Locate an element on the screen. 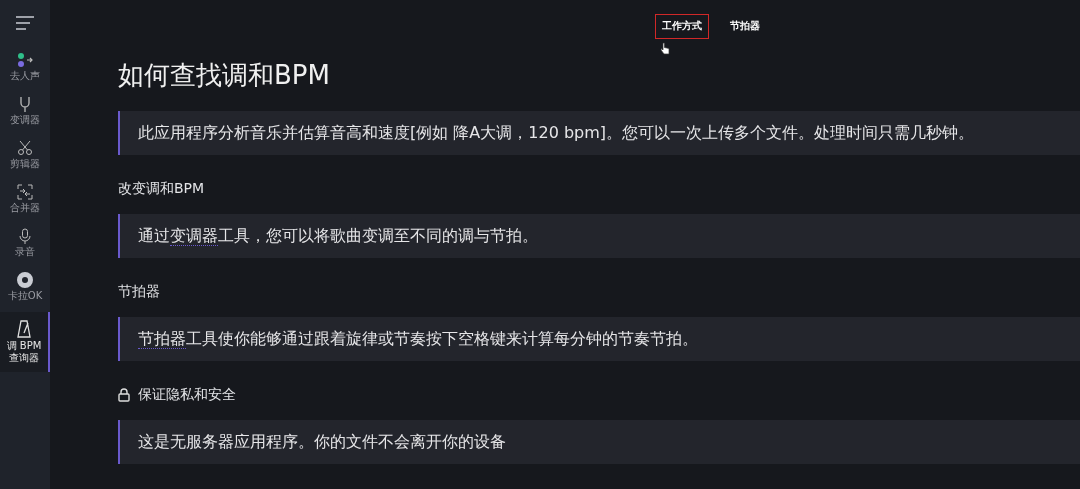 Image resolution: width=1080 pixels, height=489 pixels. sidebar-item: 变调器 is located at coordinates (25, 111).